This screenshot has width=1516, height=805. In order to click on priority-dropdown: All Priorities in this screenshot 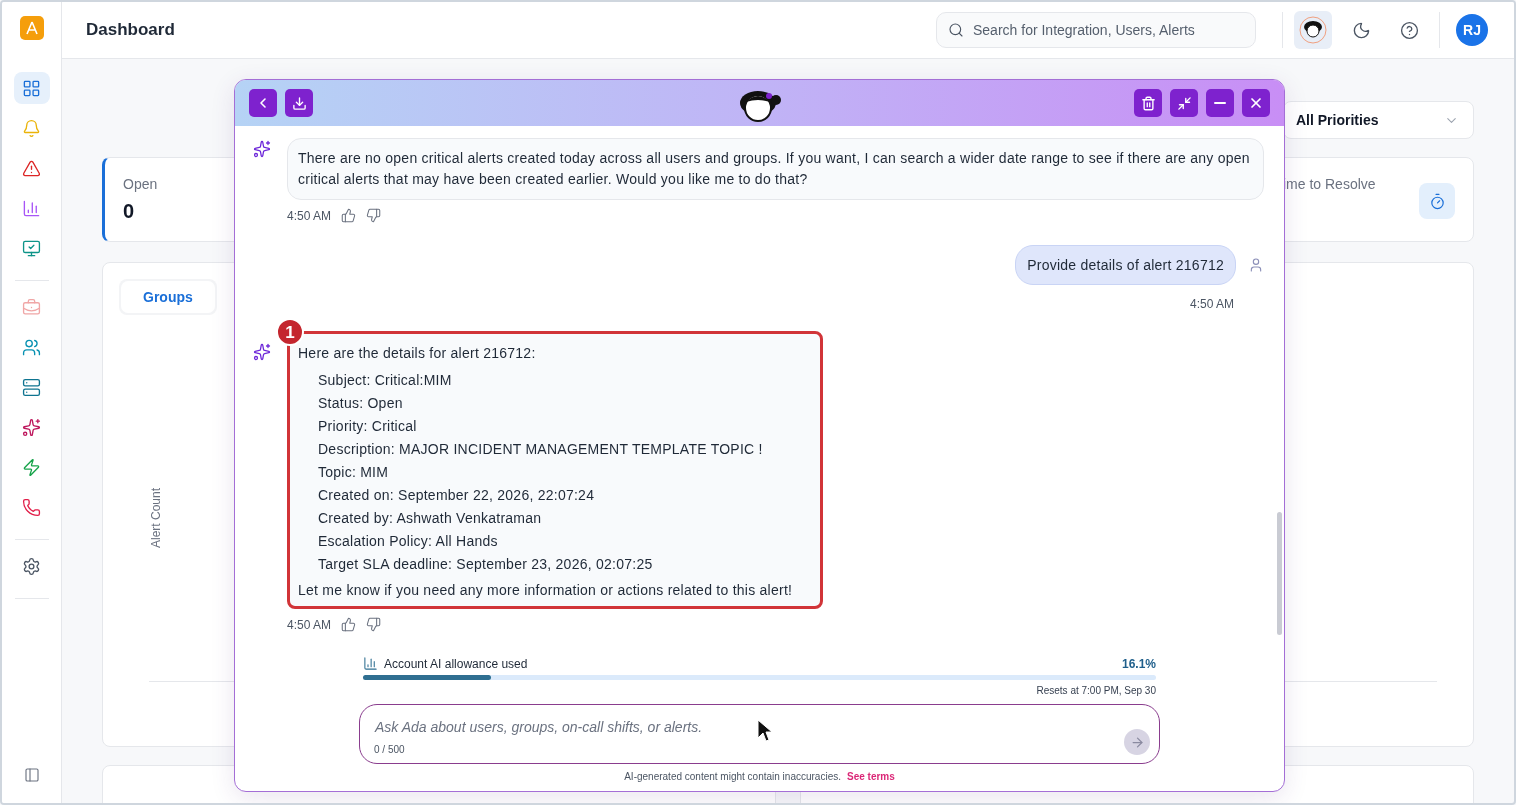, I will do `click(1378, 120)`.